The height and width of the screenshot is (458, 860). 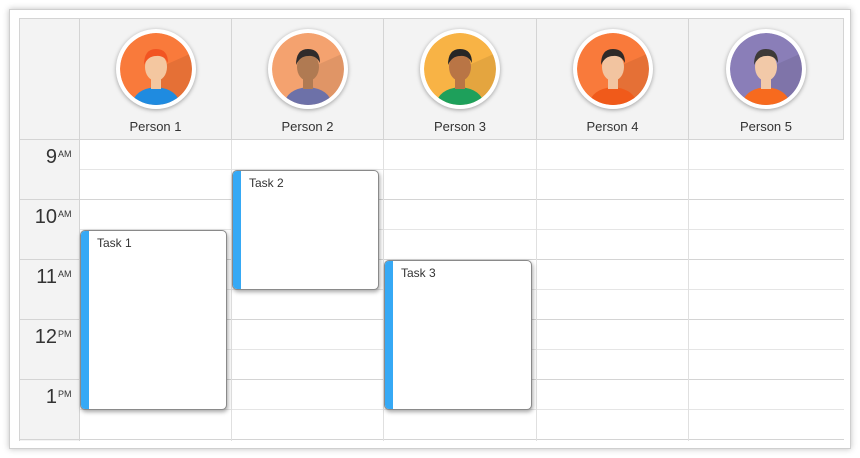 I want to click on resource-header-3: Person 3, so click(x=460, y=79).